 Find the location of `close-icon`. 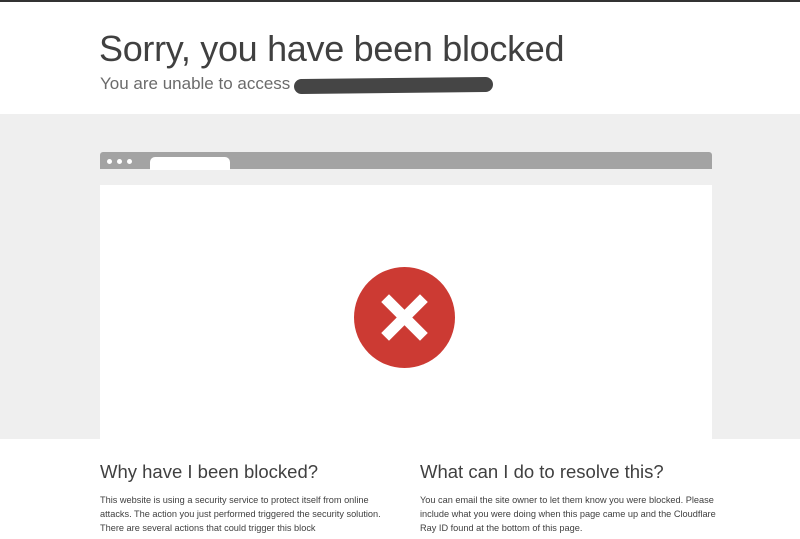

close-icon is located at coordinates (404, 317).